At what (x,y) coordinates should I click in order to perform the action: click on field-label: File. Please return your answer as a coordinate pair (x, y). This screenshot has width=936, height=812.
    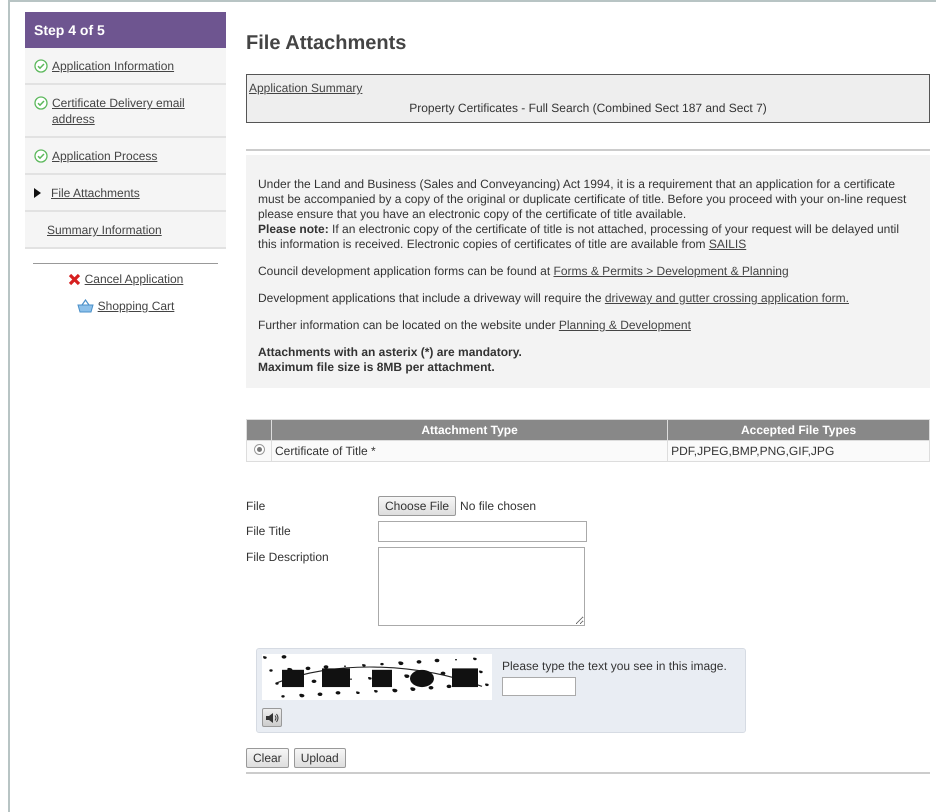
    Looking at the image, I should click on (256, 505).